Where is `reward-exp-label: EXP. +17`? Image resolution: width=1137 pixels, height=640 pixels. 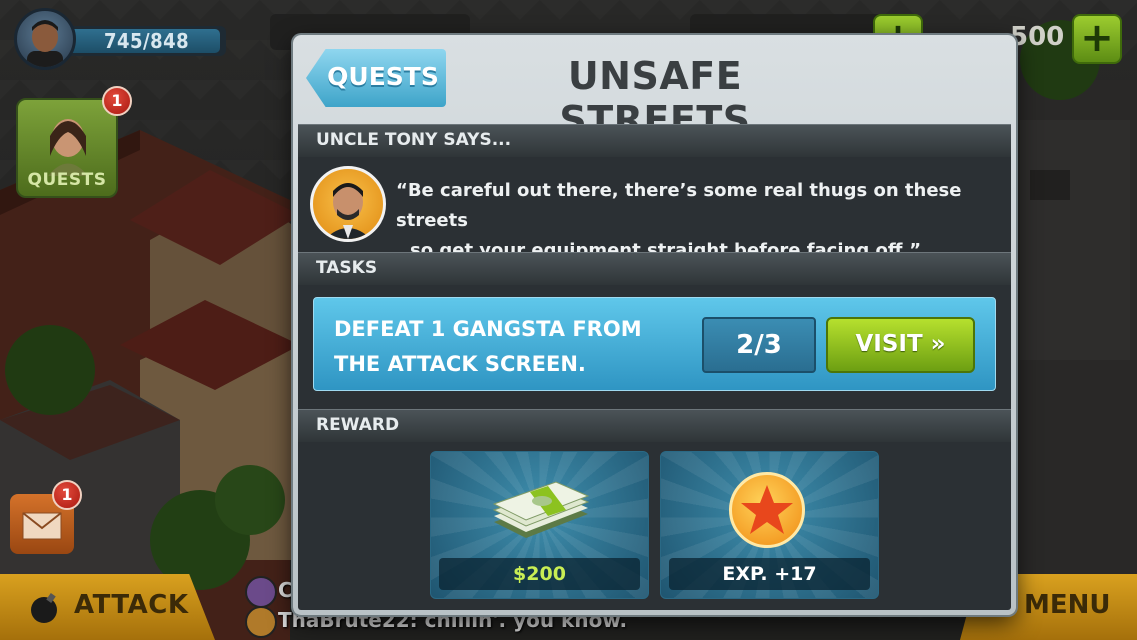 reward-exp-label: EXP. +17 is located at coordinates (769, 574).